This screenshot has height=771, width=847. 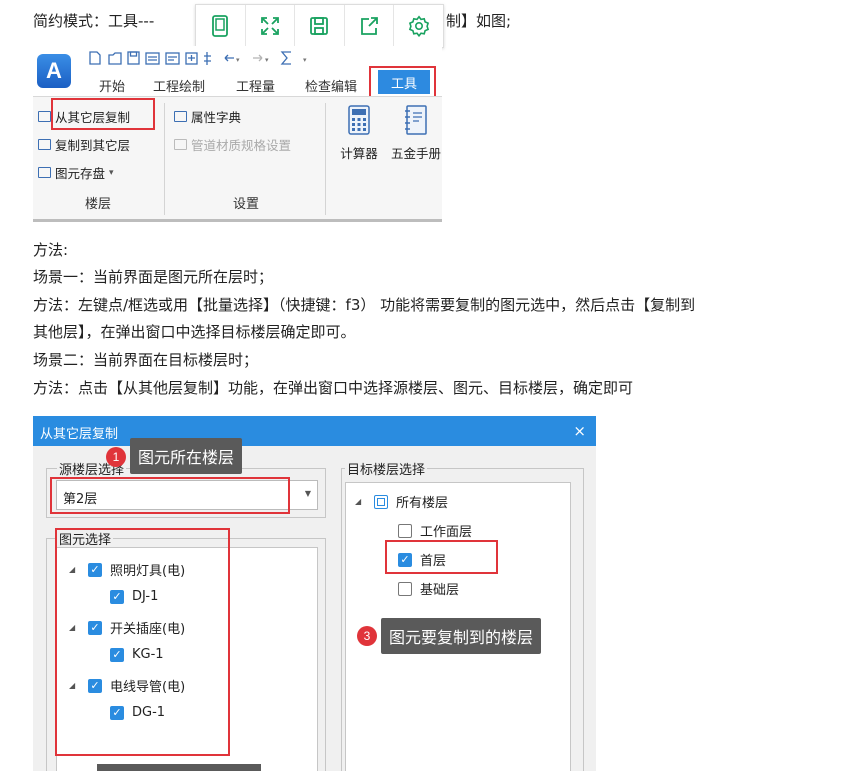 I want to click on annotation-source-floor: 图元所在楼层, so click(x=186, y=456).